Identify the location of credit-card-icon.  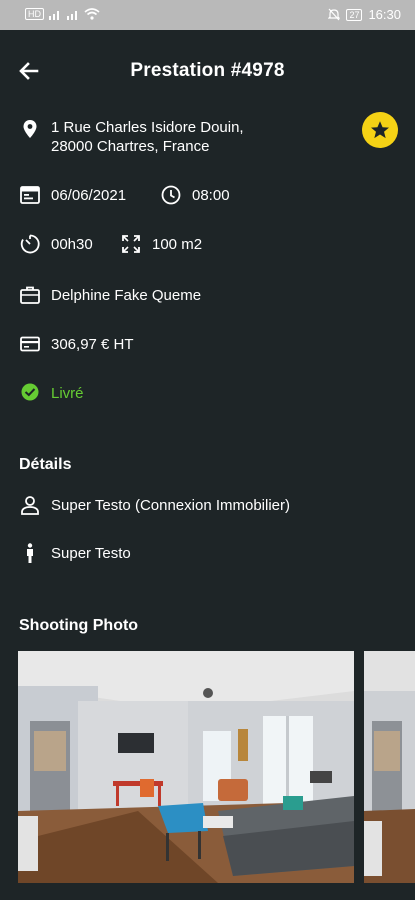
(30, 344).